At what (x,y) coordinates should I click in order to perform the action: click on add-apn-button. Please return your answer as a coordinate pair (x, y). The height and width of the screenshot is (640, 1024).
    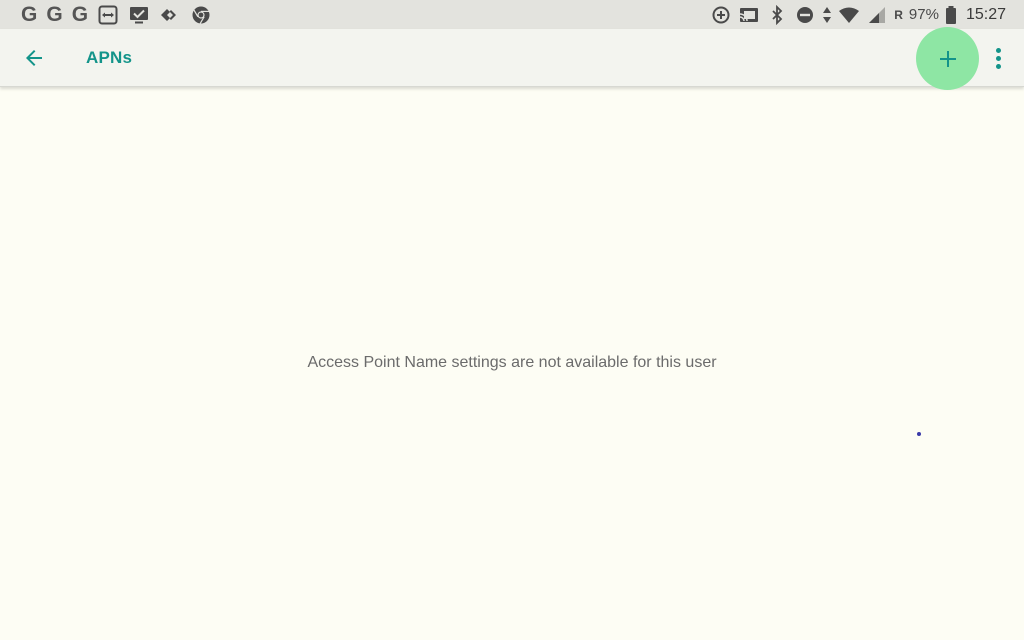
    Looking at the image, I should click on (947, 58).